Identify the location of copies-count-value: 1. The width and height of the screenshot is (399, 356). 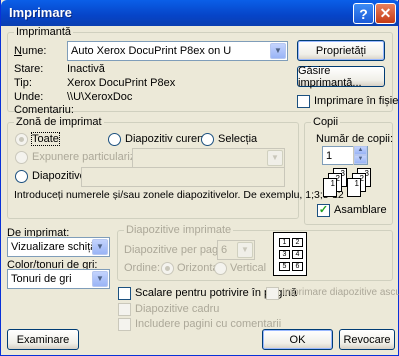
(329, 156).